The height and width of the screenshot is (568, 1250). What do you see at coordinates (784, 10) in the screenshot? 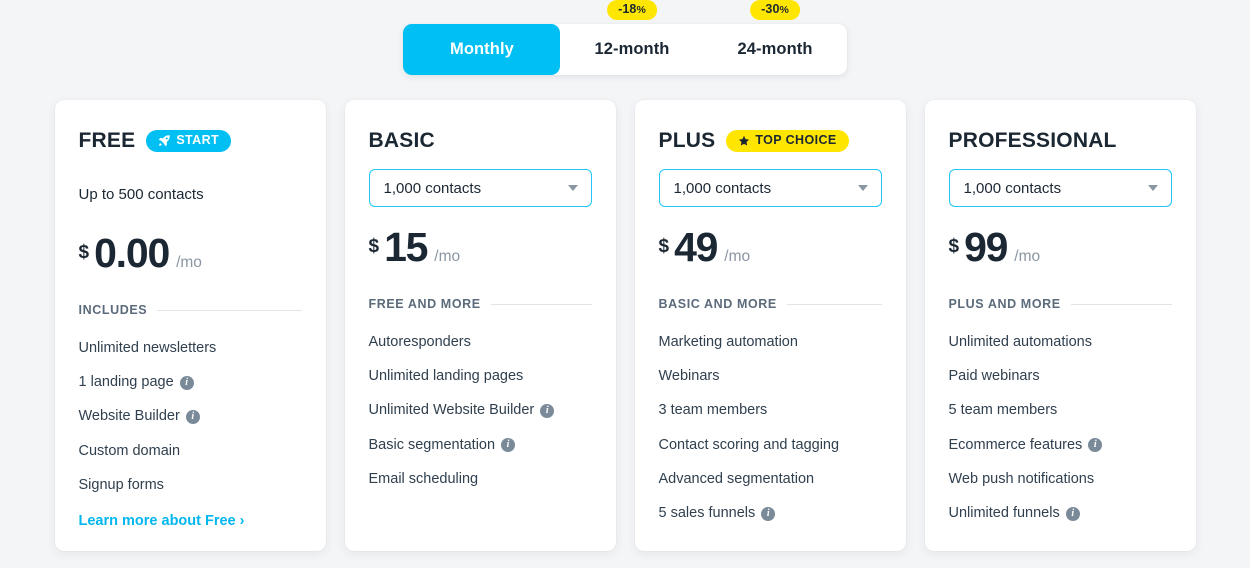
I see `discount-percent-sign: %` at bounding box center [784, 10].